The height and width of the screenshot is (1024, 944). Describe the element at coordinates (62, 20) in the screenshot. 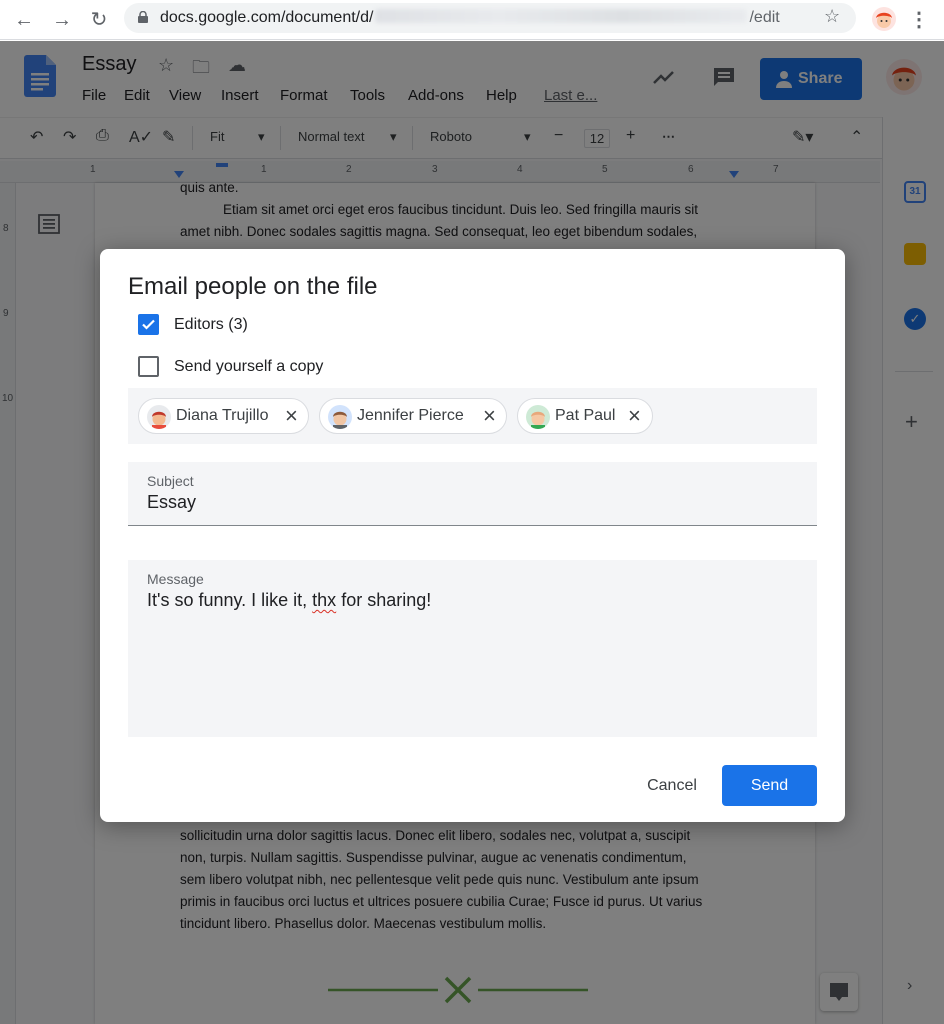

I see `forward-icon: →` at that location.